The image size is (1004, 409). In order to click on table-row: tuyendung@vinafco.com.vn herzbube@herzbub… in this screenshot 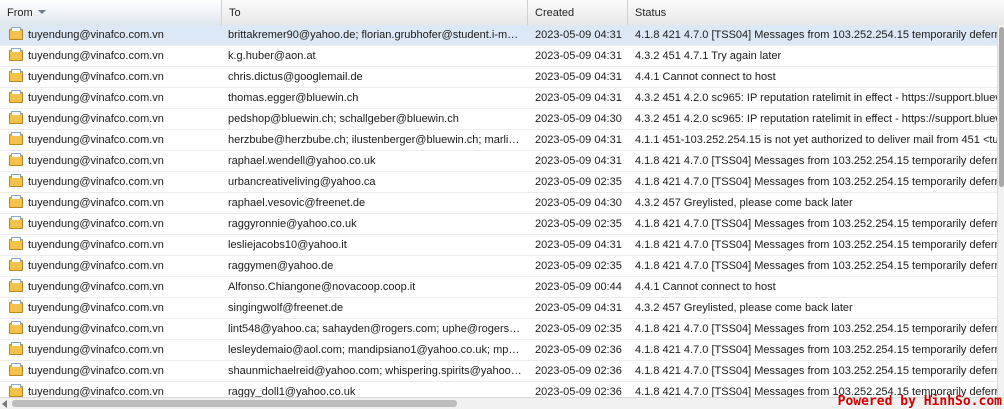, I will do `click(502, 140)`.